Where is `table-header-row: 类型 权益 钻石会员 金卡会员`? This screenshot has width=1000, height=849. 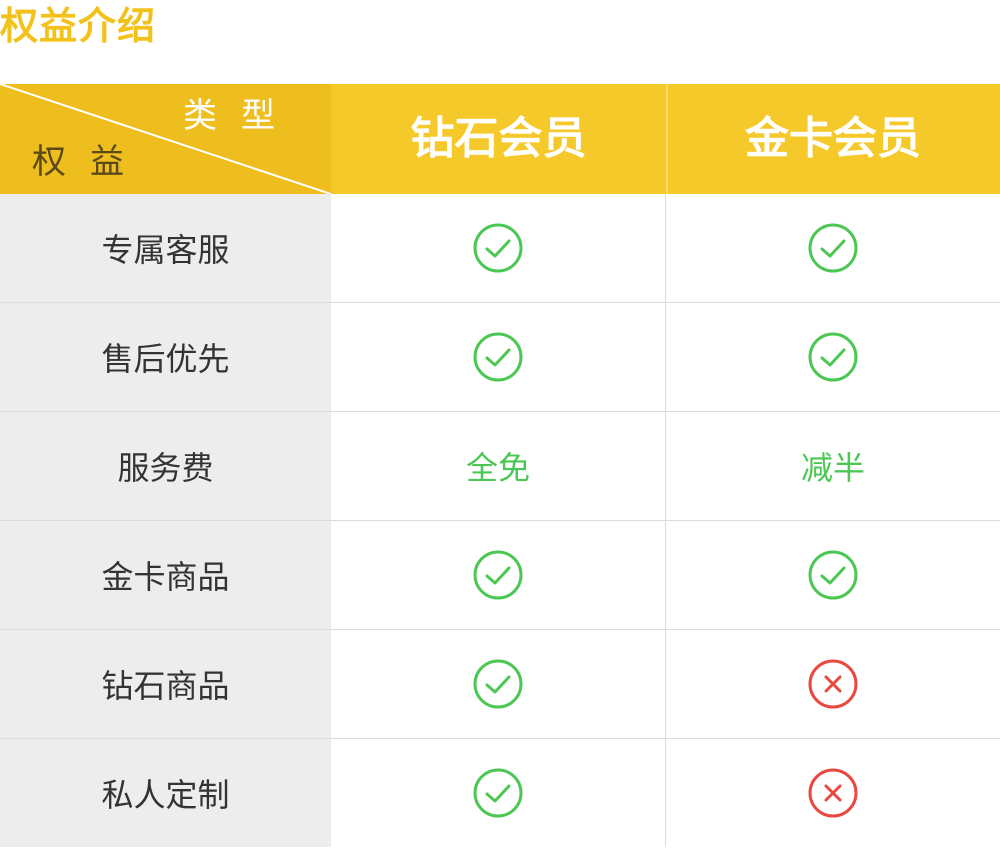
table-header-row: 类型 权益 钻石会员 金卡会员 is located at coordinates (500, 139).